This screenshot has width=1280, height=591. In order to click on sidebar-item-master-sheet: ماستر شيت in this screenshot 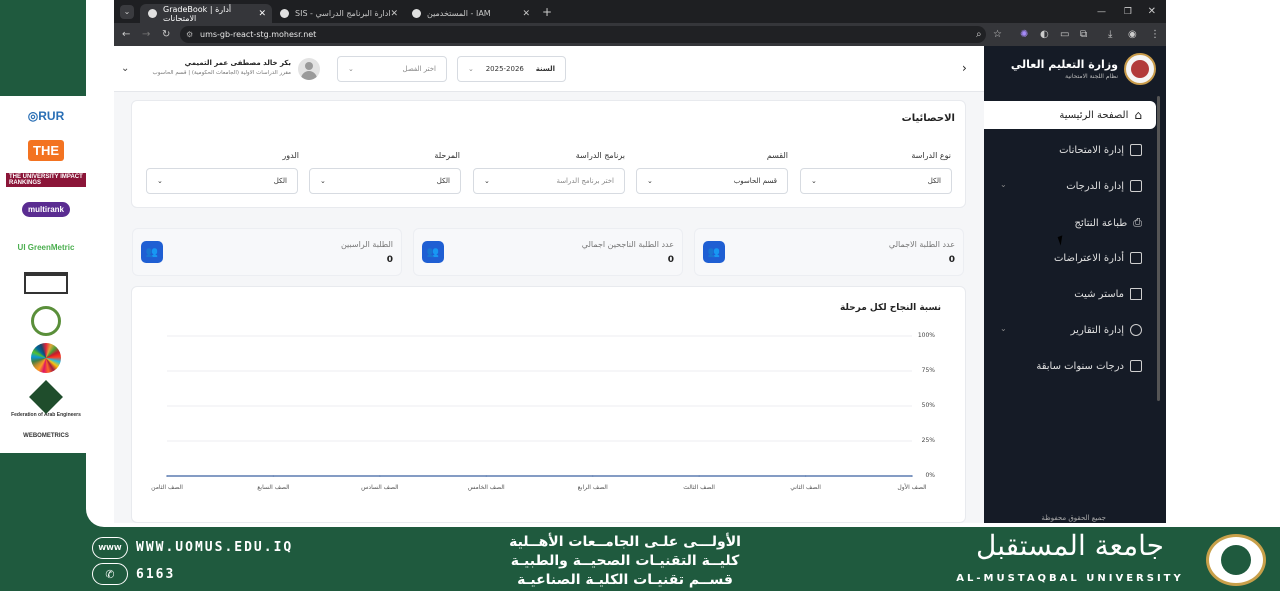, I will do `click(1108, 294)`.